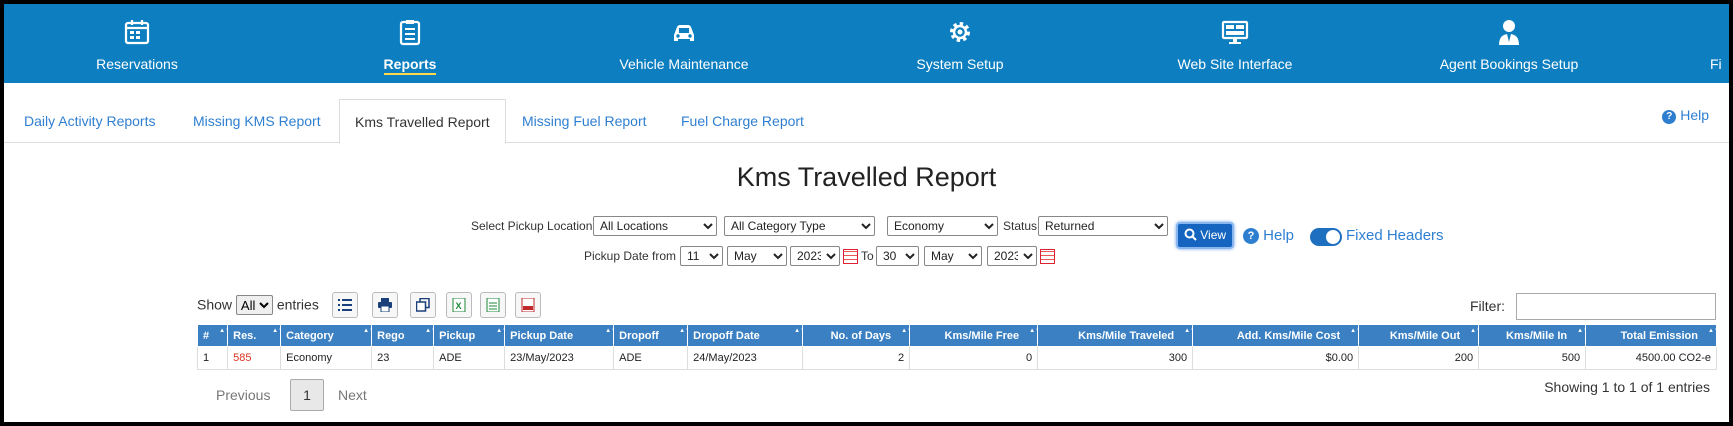 The width and height of the screenshot is (1733, 426). What do you see at coordinates (897, 256) in the screenshot?
I see `to-day-select: 30` at bounding box center [897, 256].